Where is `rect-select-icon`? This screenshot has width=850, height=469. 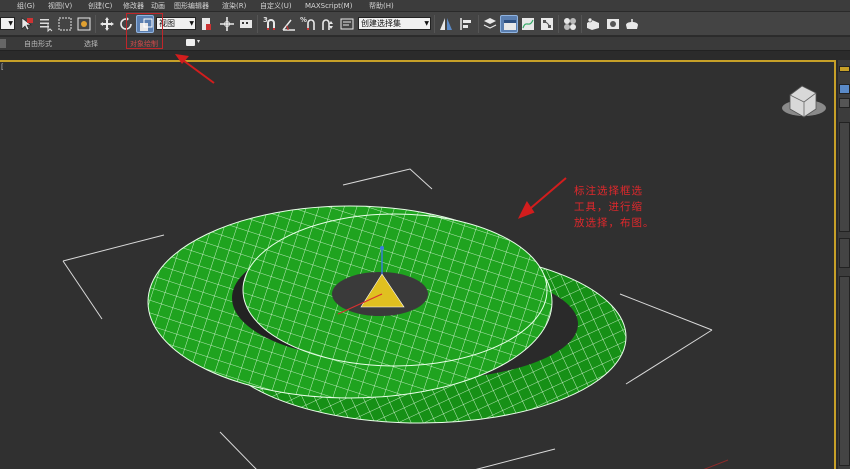
rect-select-icon is located at coordinates (65, 24).